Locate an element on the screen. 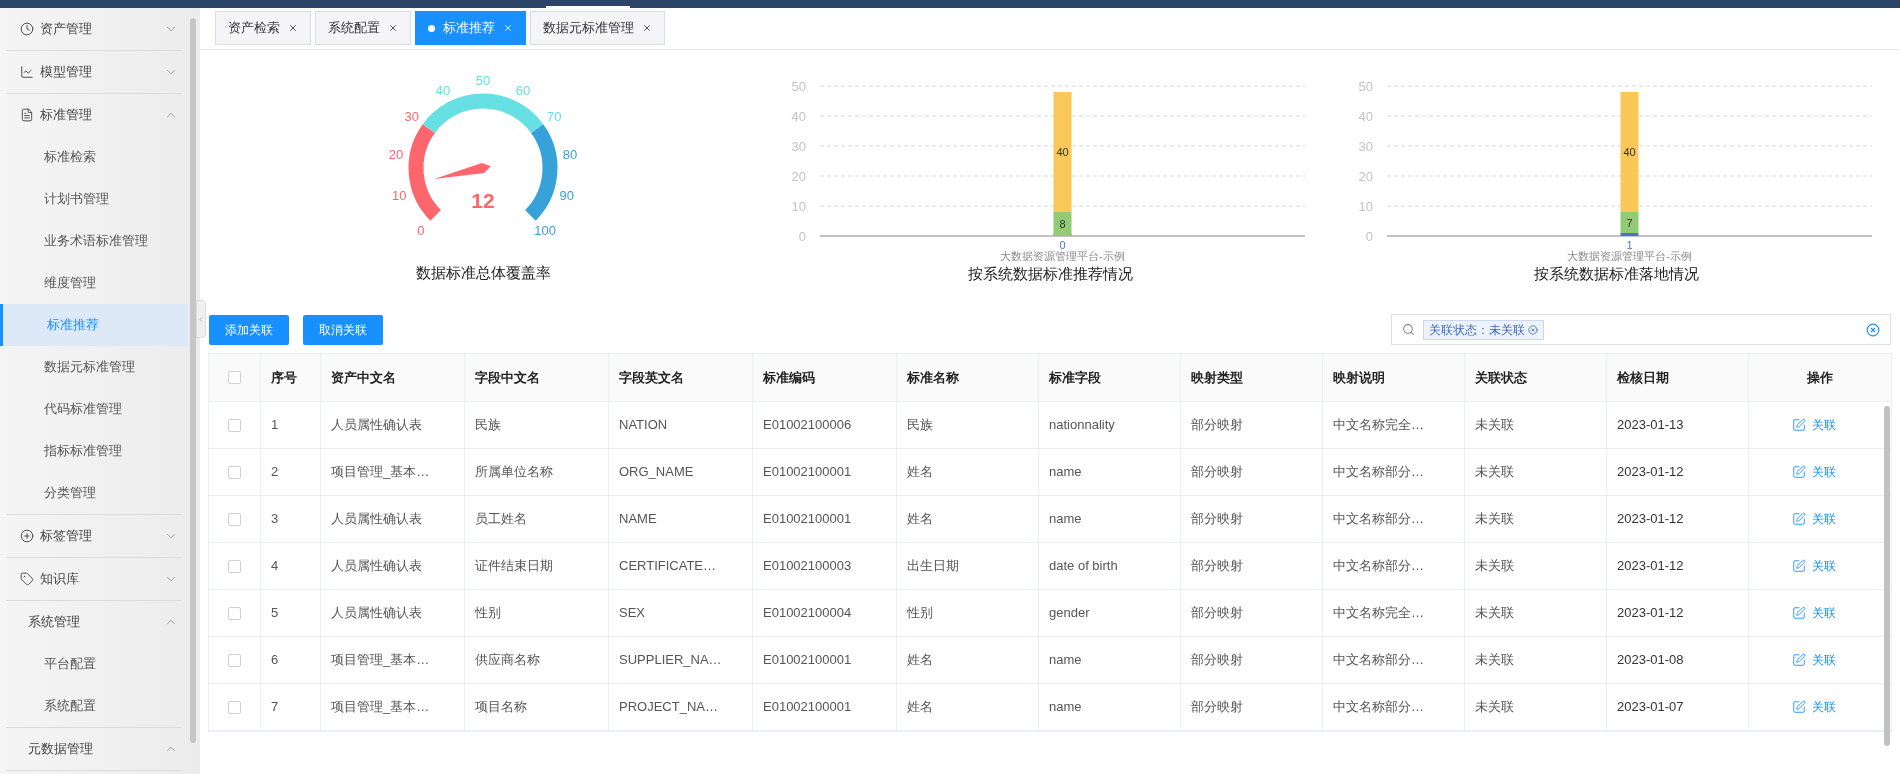  table-cell: 2023-01-08 is located at coordinates (1678, 660).